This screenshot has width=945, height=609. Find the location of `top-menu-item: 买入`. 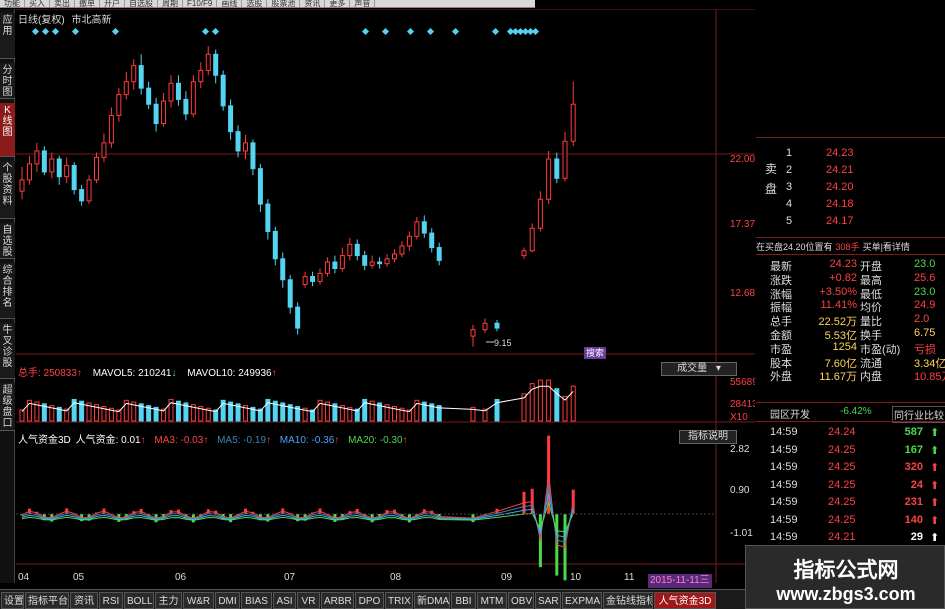

top-menu-item: 买入 is located at coordinates (37, 3).